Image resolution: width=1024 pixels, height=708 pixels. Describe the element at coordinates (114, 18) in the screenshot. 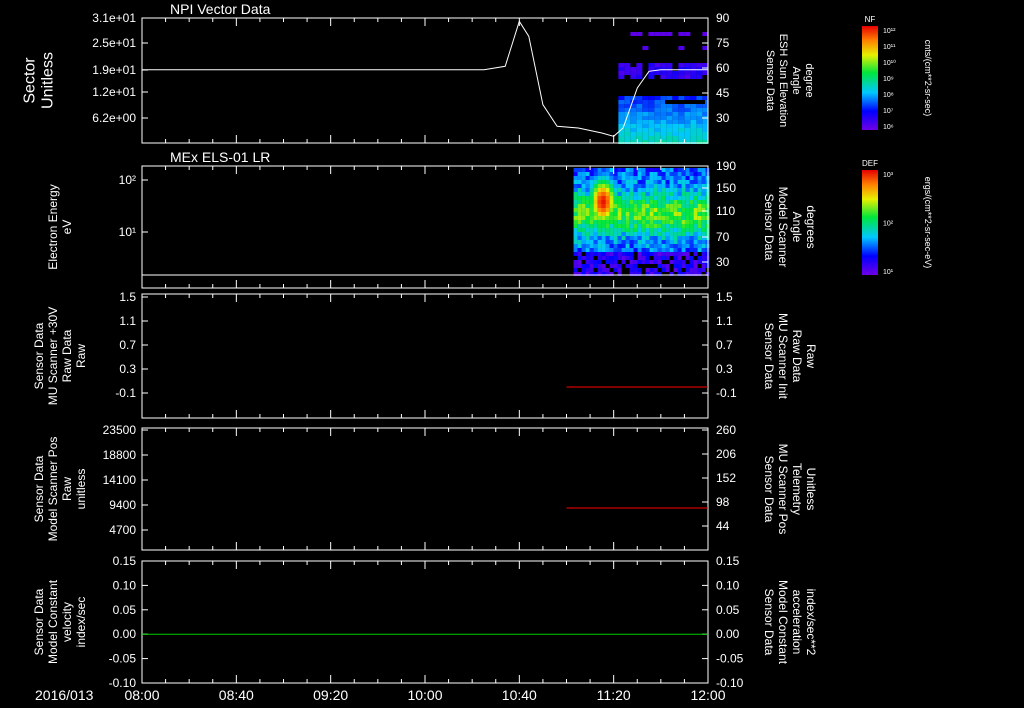

I see `left-tick-label: 3.1e+01` at that location.